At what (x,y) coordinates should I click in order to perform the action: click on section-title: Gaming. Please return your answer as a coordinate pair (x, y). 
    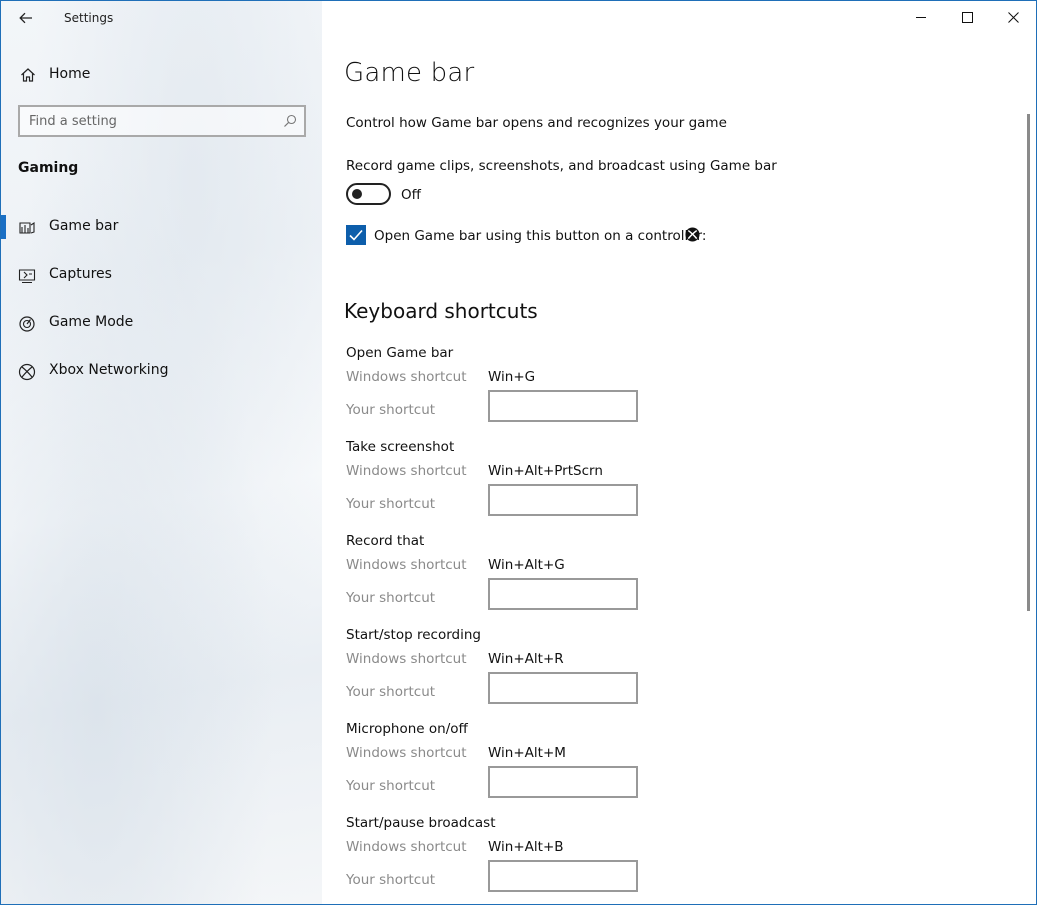
    Looking at the image, I should click on (48, 168).